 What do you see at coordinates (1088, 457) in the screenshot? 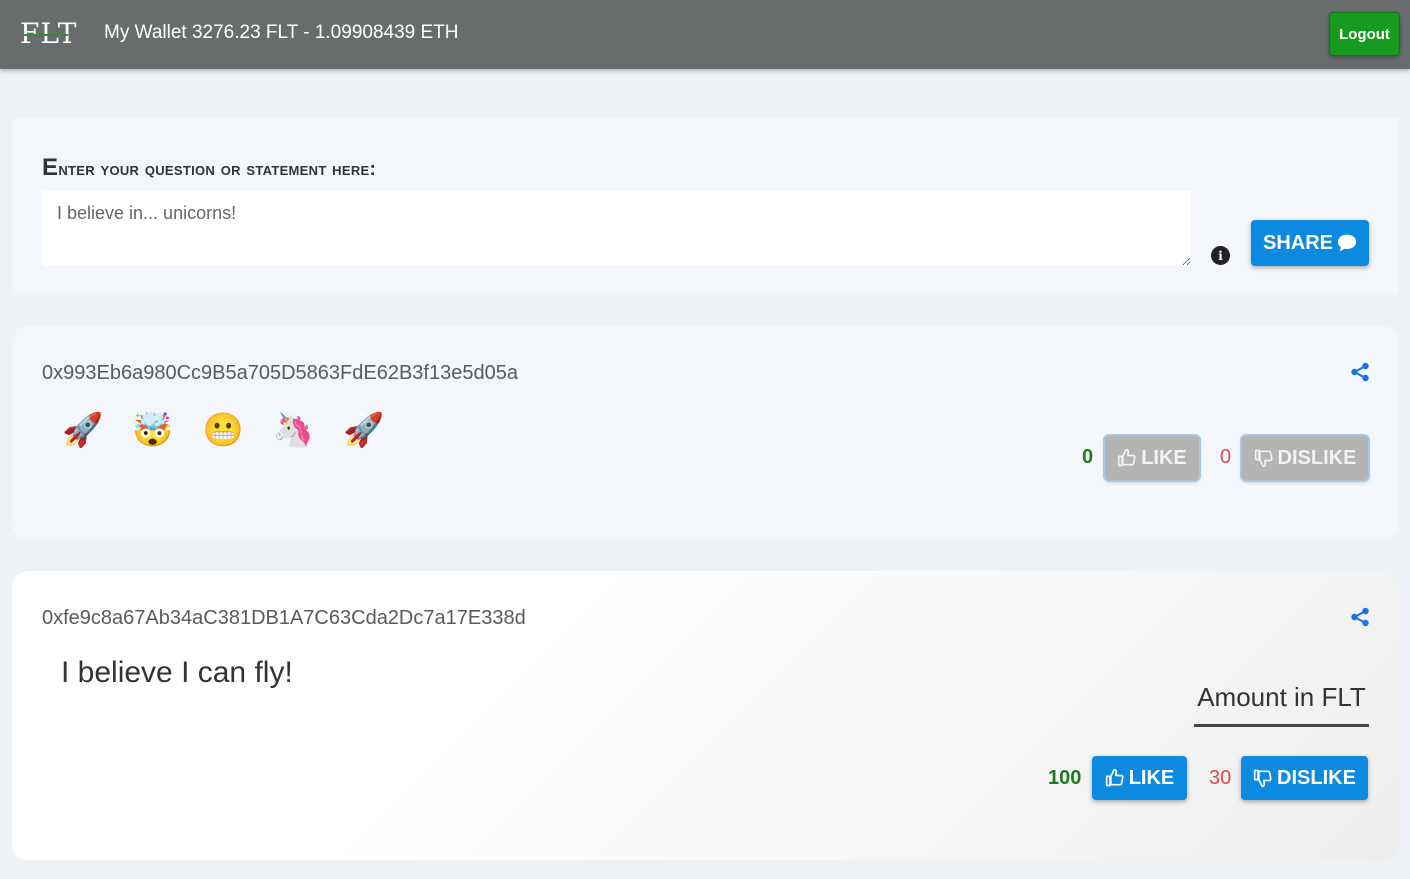
I see `like-count: 0` at bounding box center [1088, 457].